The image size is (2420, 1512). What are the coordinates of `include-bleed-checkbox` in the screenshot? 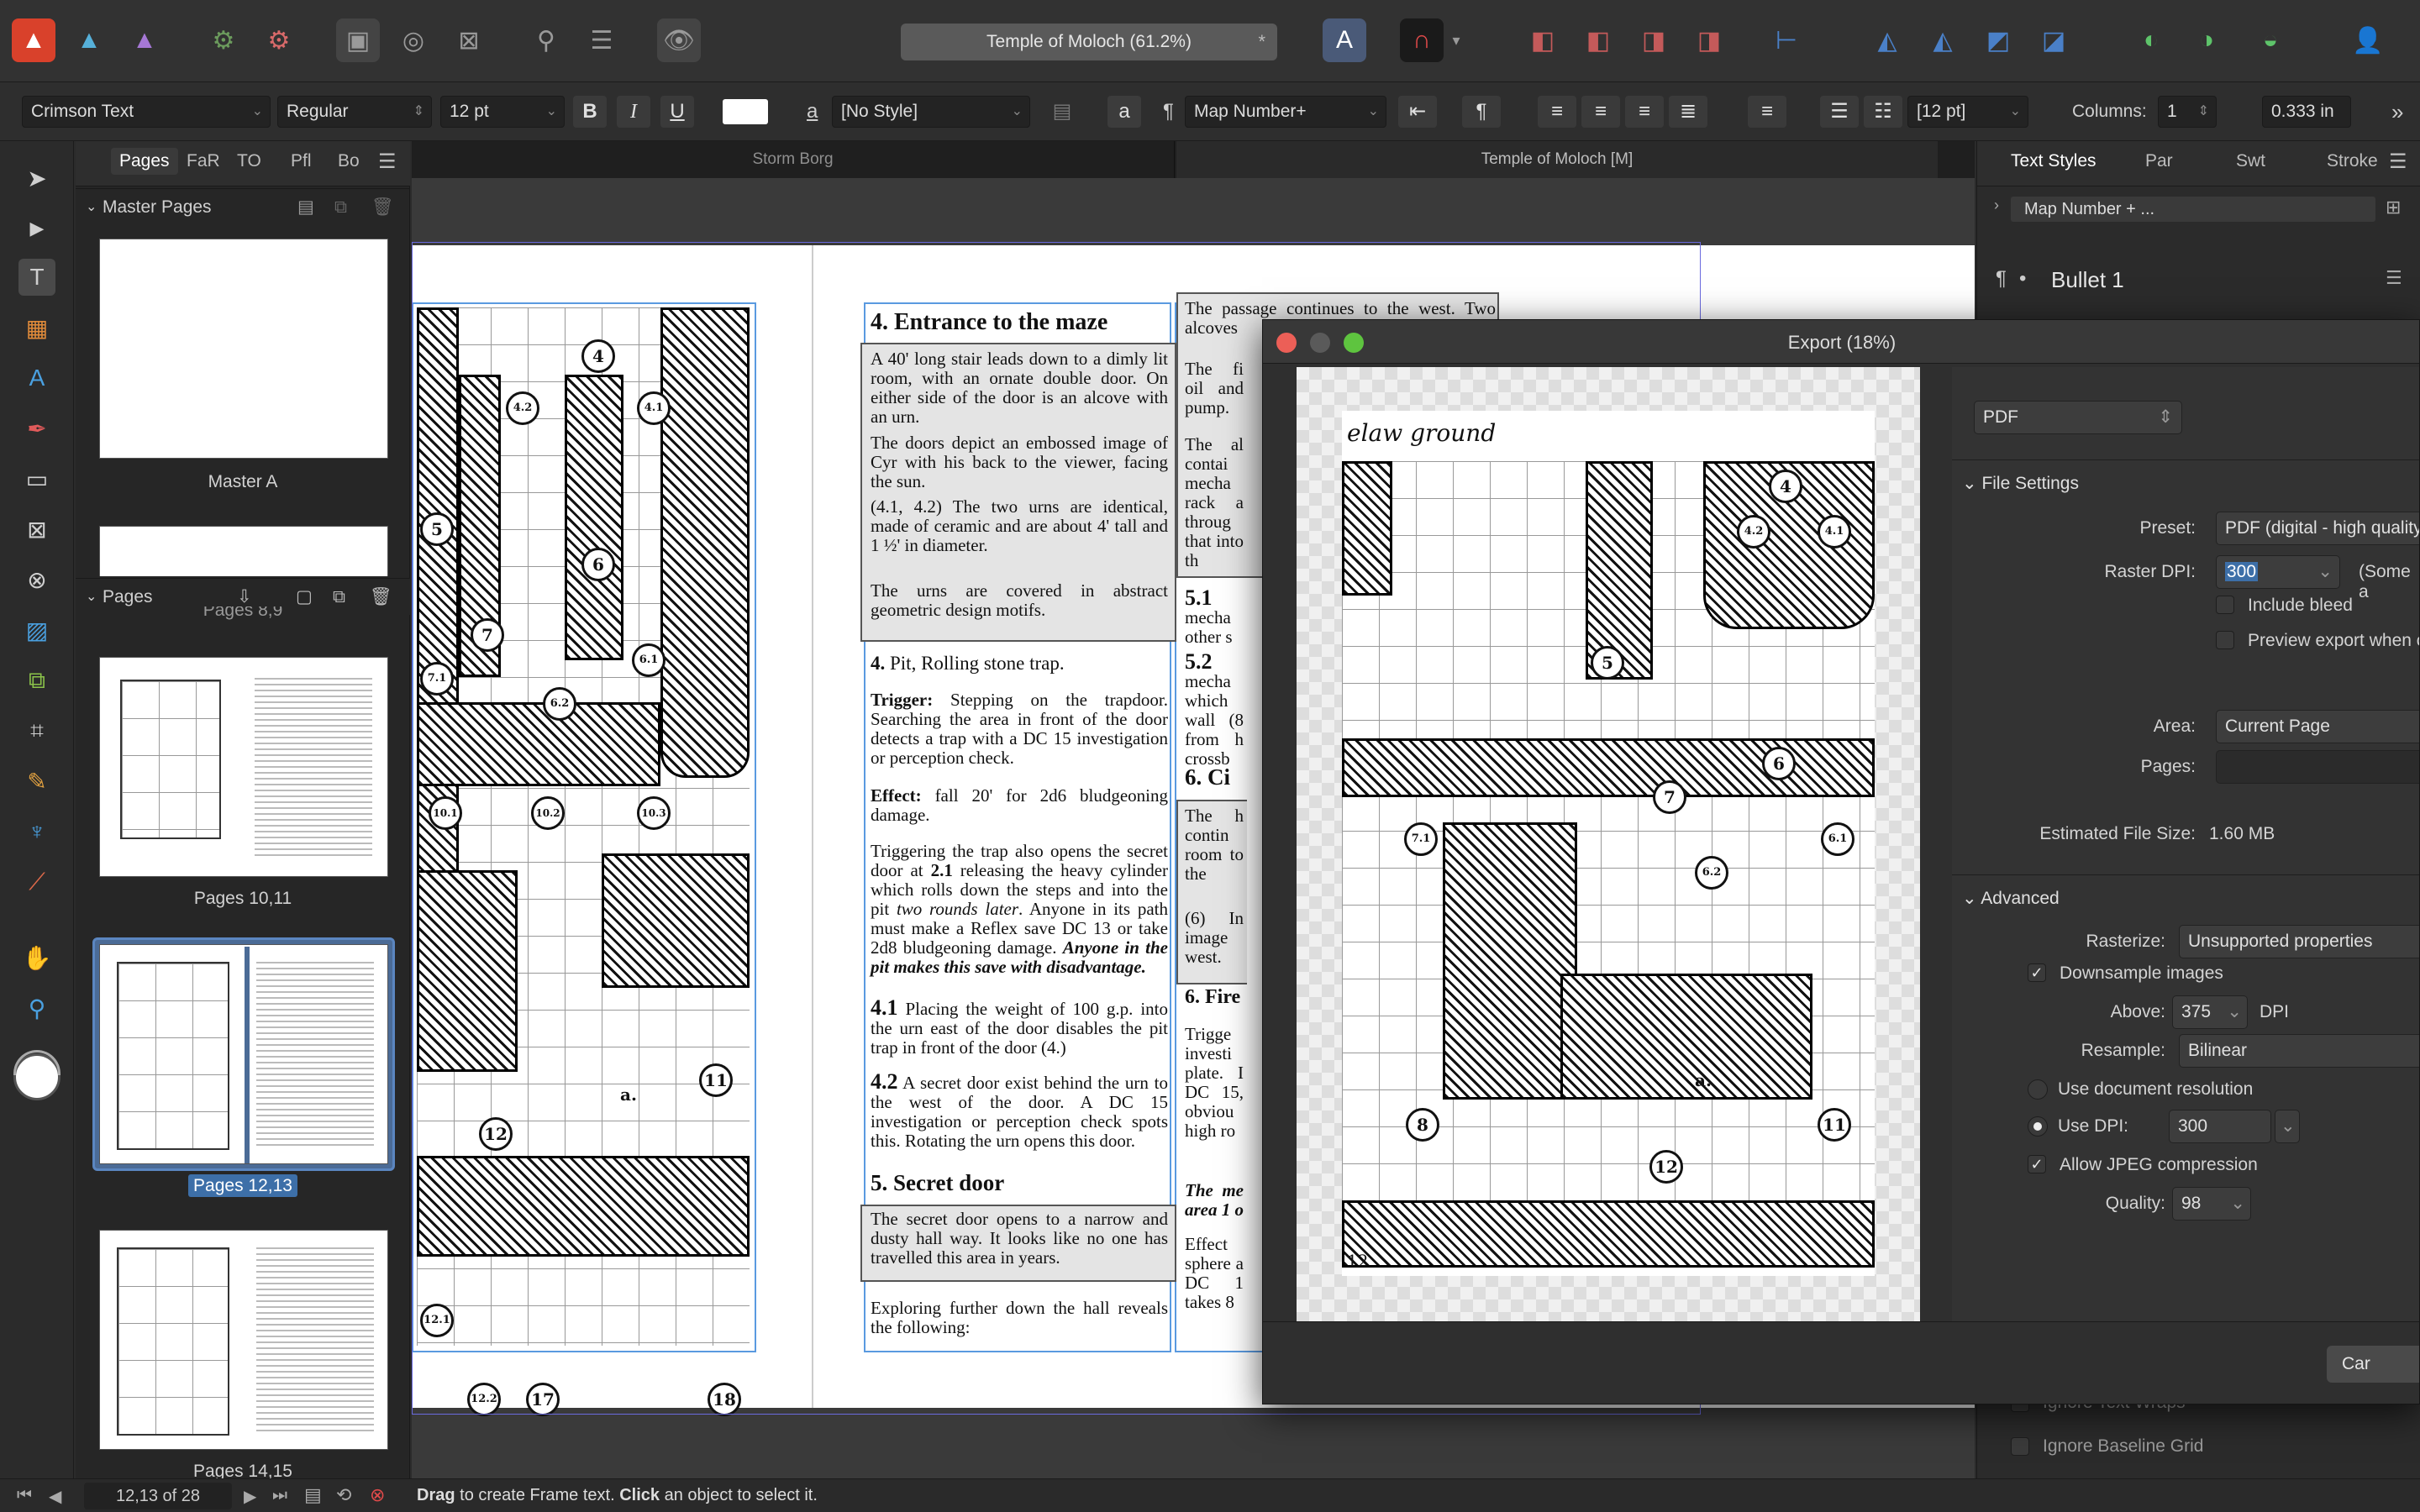 It's located at (2225, 605).